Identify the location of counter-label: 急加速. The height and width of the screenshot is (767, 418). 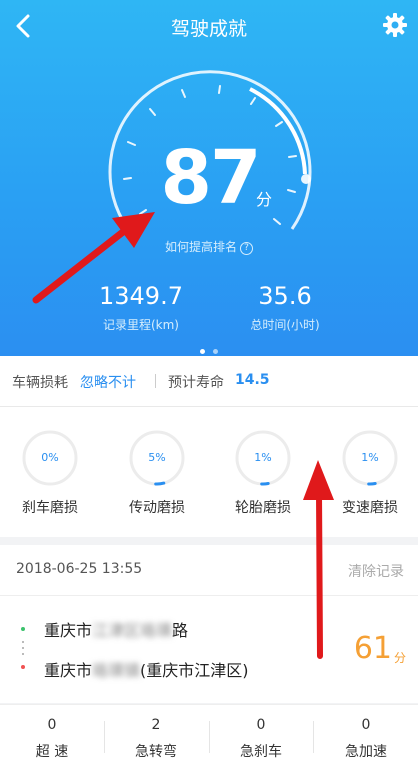
(366, 752).